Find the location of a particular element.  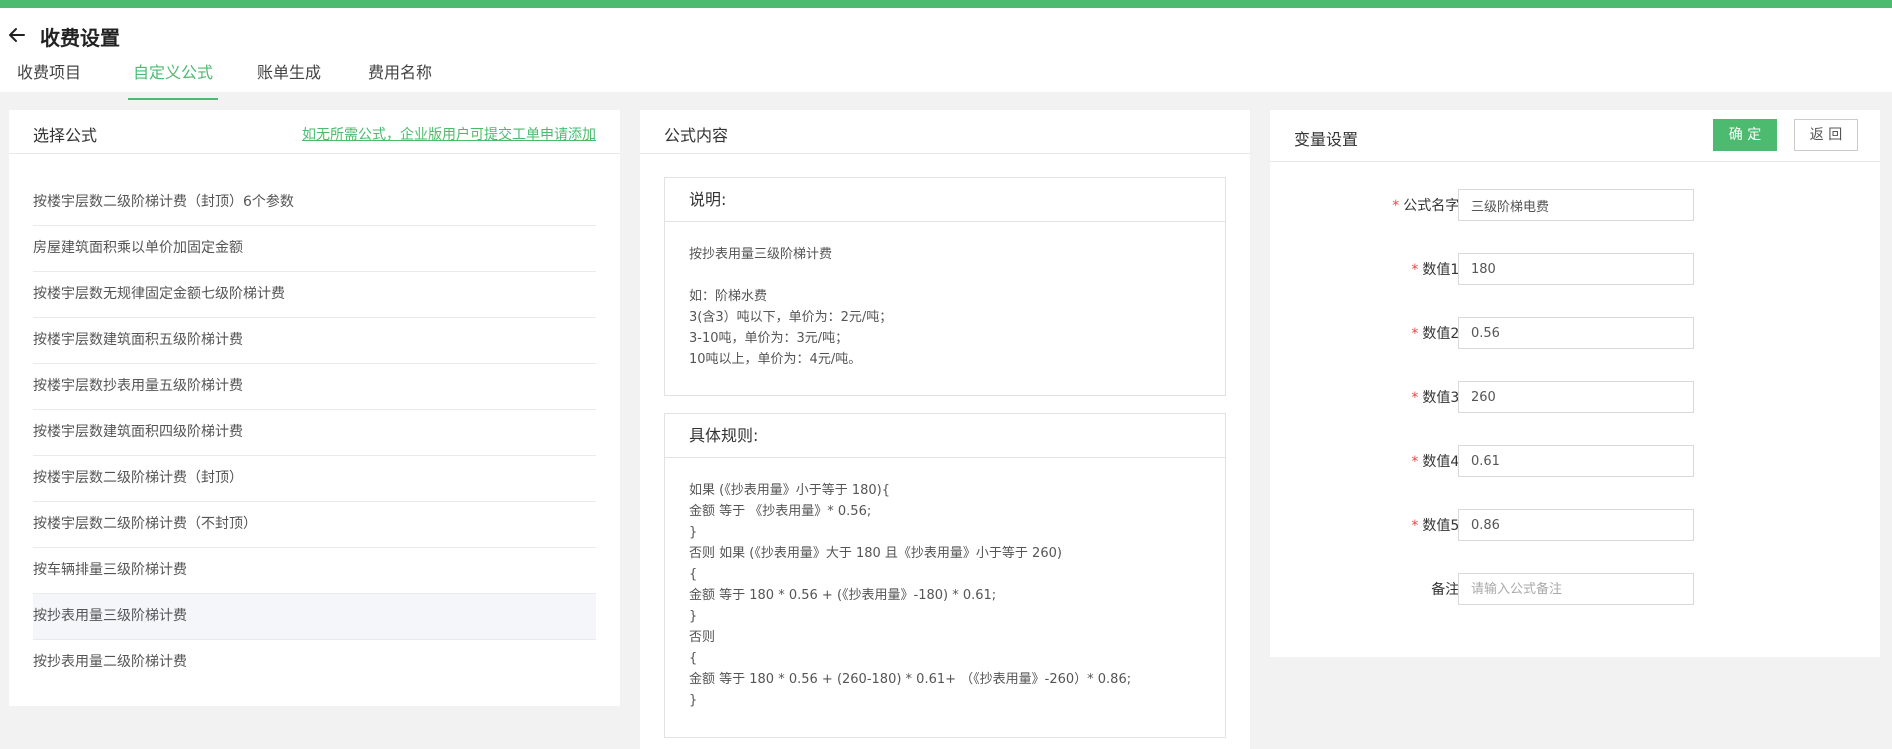

description-title: 说明: is located at coordinates (945, 200).